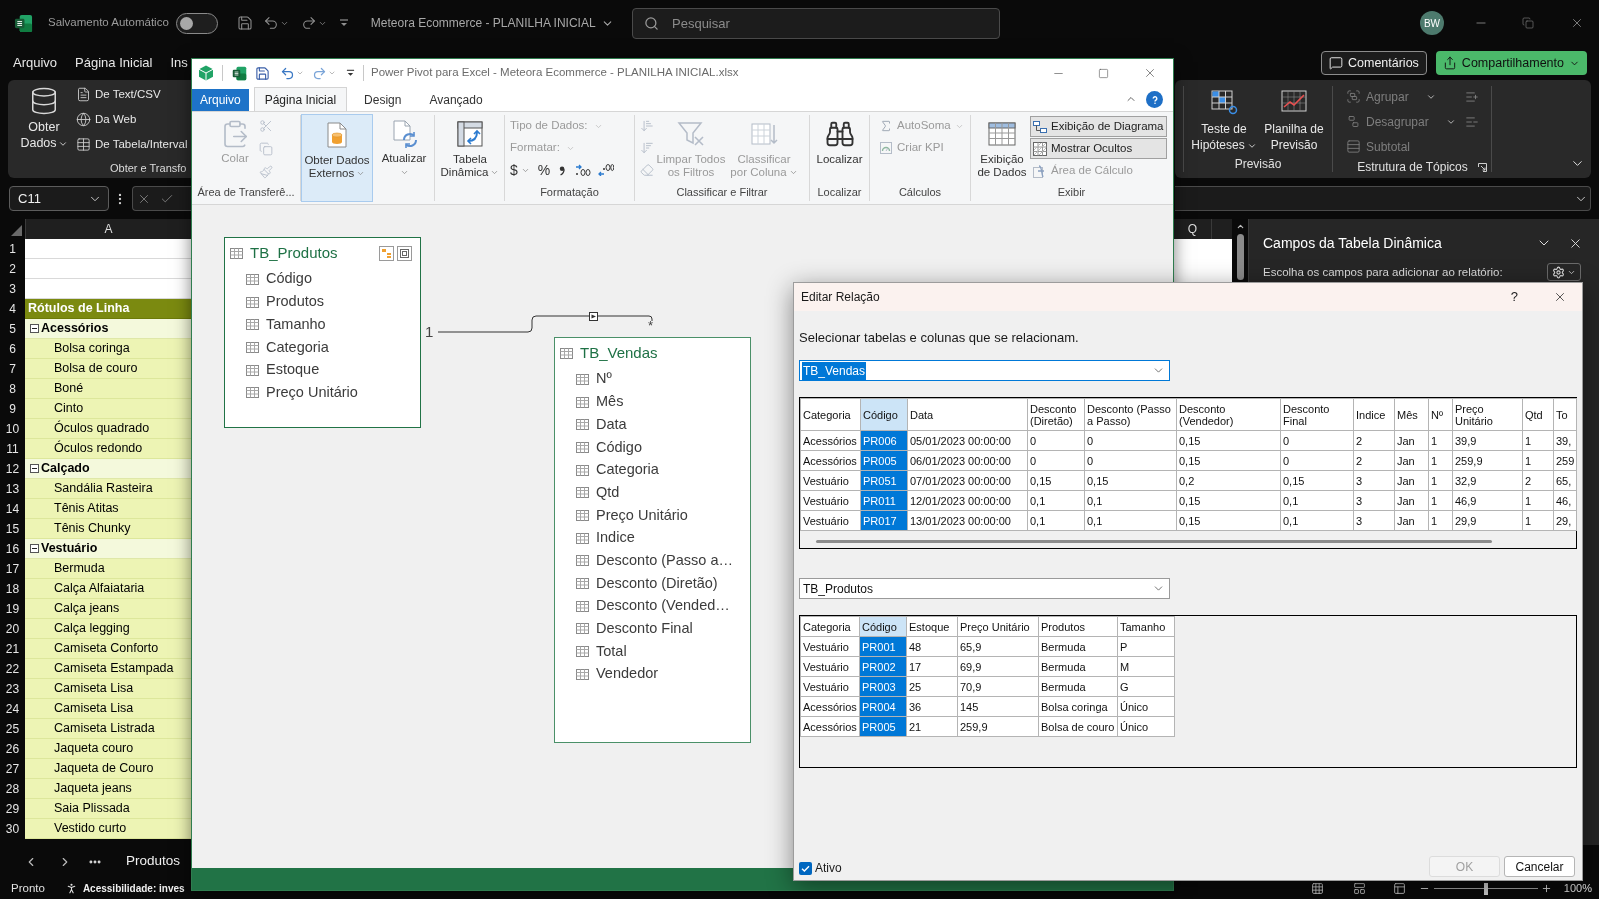 The width and height of the screenshot is (1599, 899). What do you see at coordinates (108, 229) in the screenshot?
I see `column-header: A` at bounding box center [108, 229].